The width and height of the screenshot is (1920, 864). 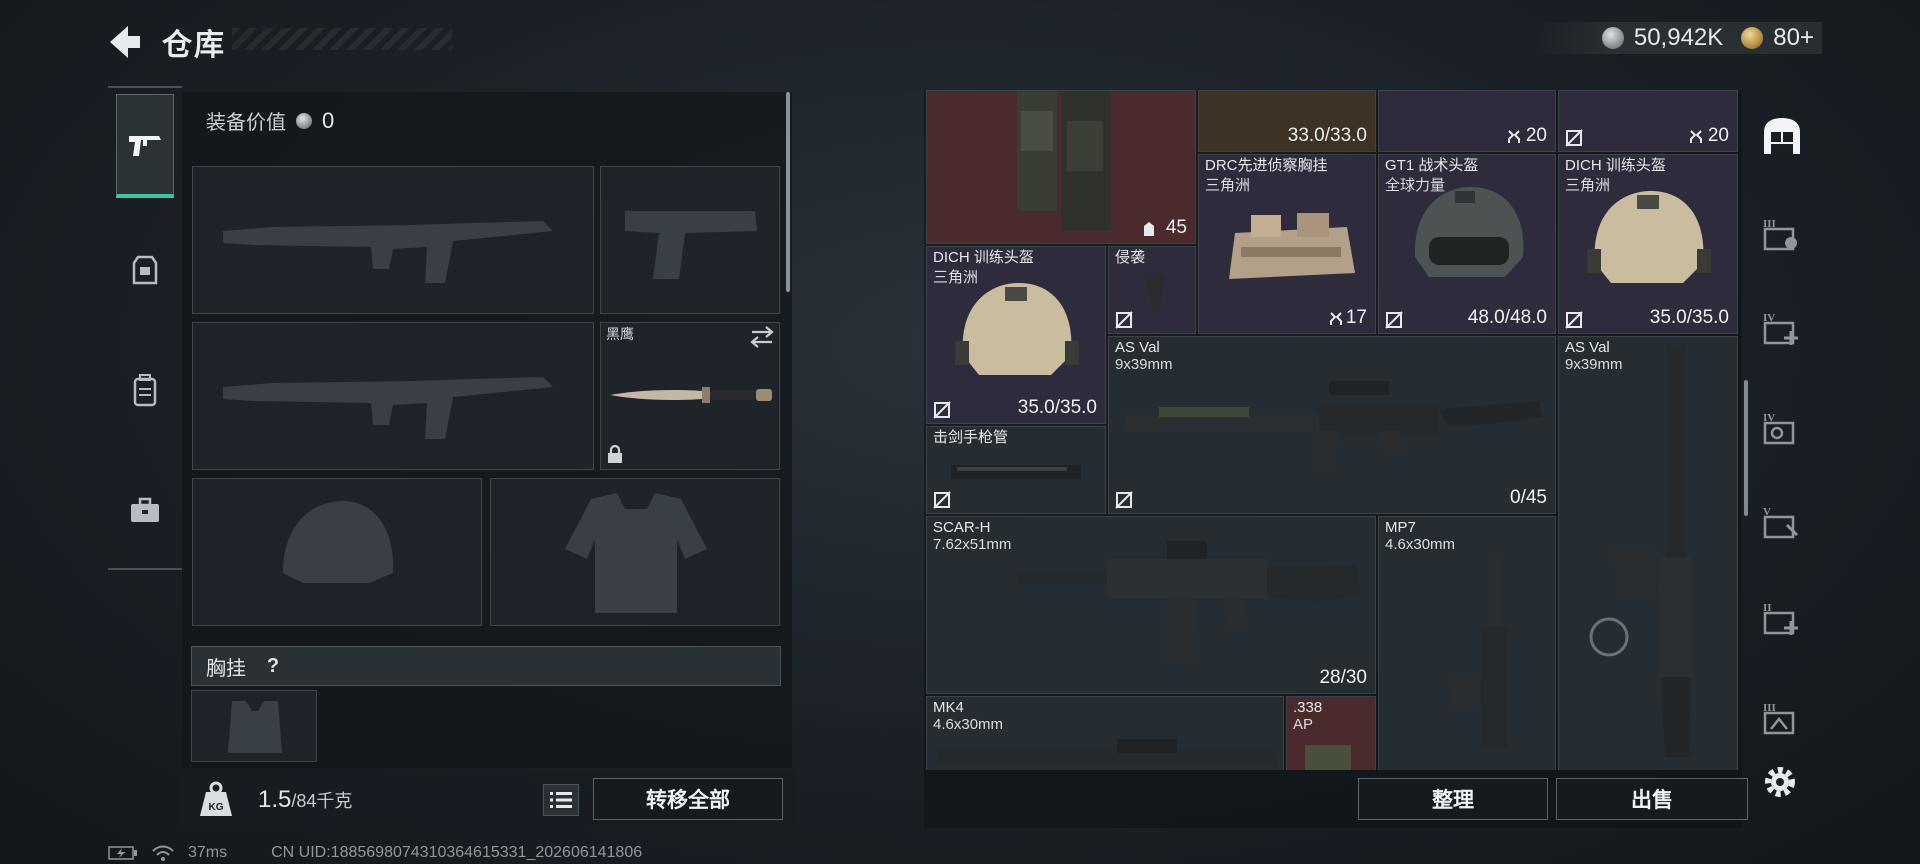 What do you see at coordinates (1648, 121) in the screenshot?
I see `item-cell-r1c4: 20` at bounding box center [1648, 121].